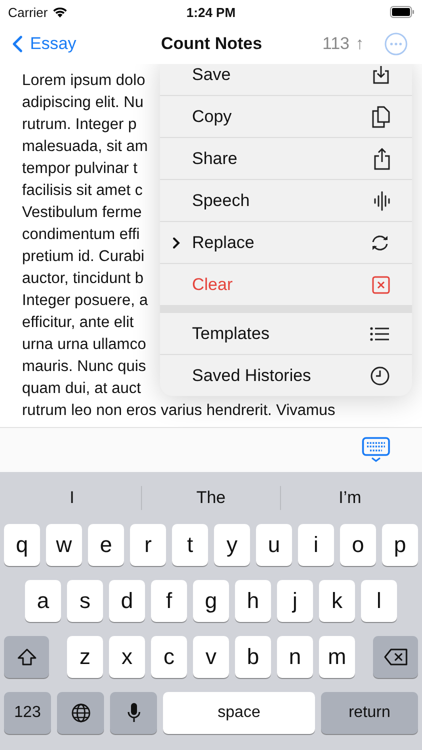 This screenshot has width=422, height=750. What do you see at coordinates (60, 12) in the screenshot?
I see `wifi-icon` at bounding box center [60, 12].